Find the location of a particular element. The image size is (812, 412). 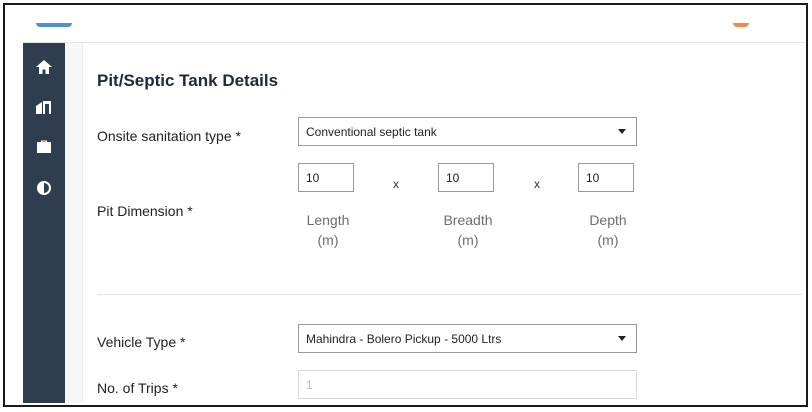

sanitation-type-label: Onsite sanitation type * is located at coordinates (169, 136).